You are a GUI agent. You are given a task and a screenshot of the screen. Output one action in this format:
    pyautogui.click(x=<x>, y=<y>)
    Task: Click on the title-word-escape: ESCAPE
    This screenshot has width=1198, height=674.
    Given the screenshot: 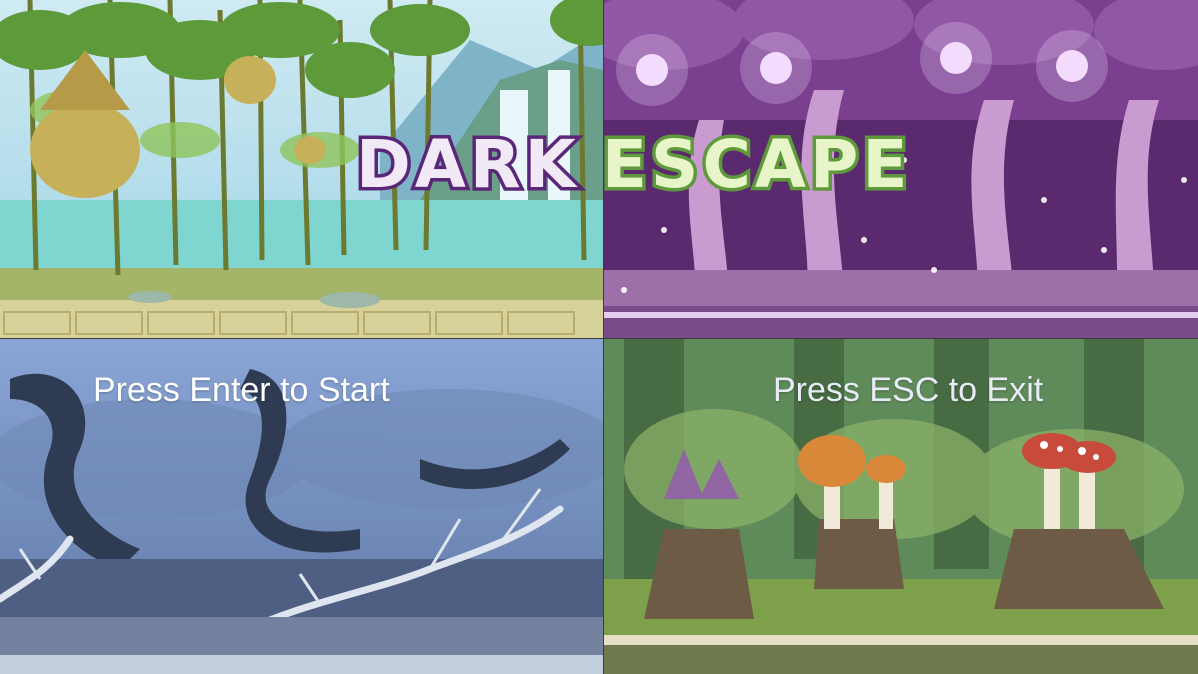 What is the action you would take?
    pyautogui.click(x=755, y=165)
    